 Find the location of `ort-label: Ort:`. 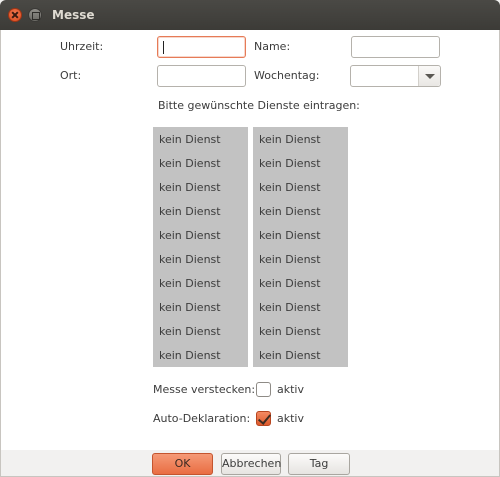

ort-label: Ort: is located at coordinates (71, 75).